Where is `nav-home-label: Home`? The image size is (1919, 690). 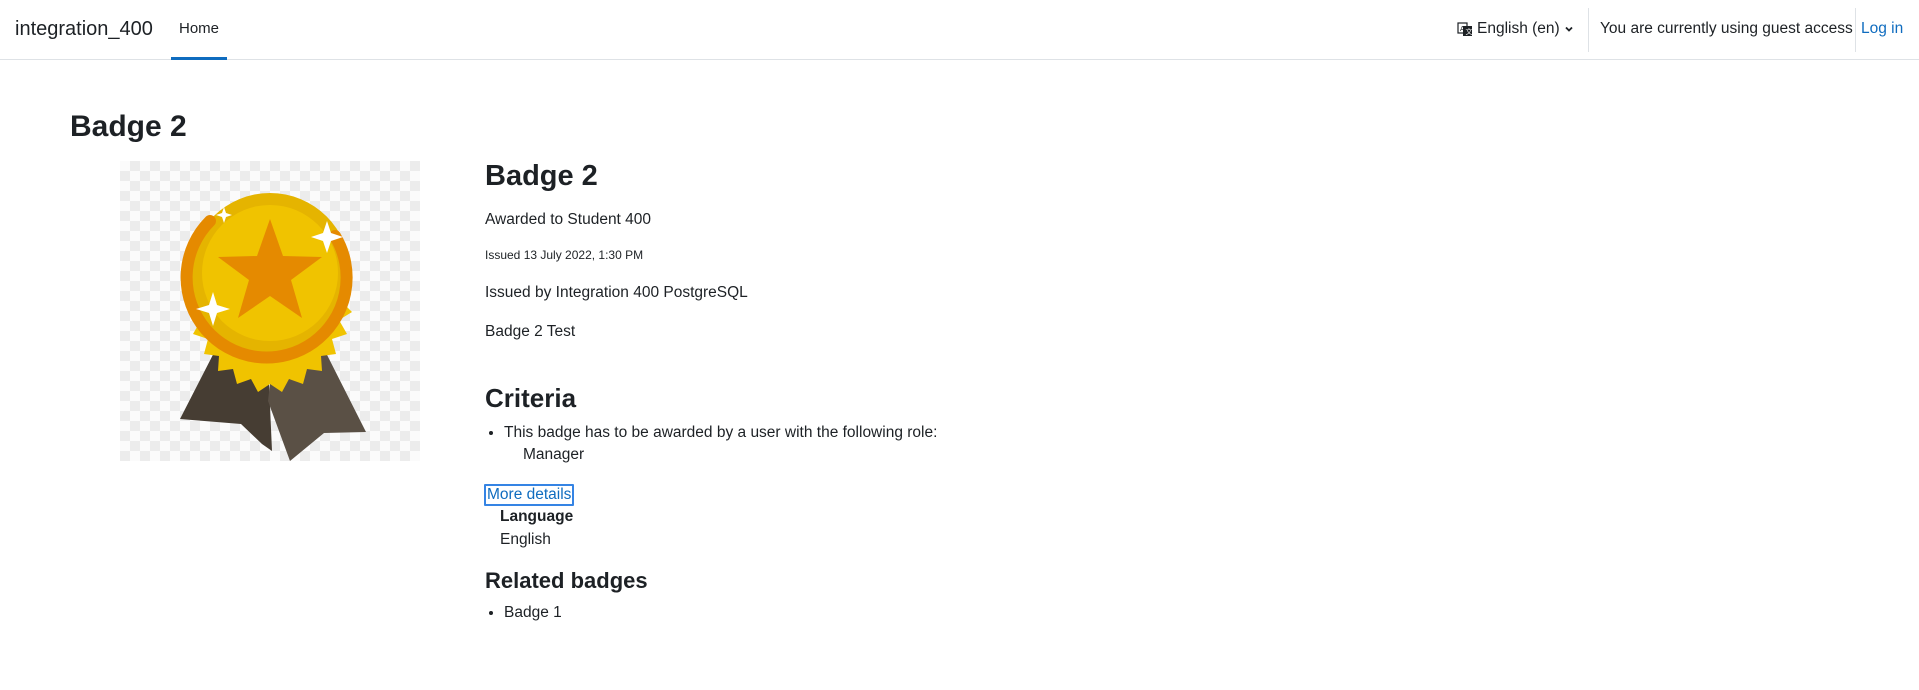 nav-home-label: Home is located at coordinates (198, 28).